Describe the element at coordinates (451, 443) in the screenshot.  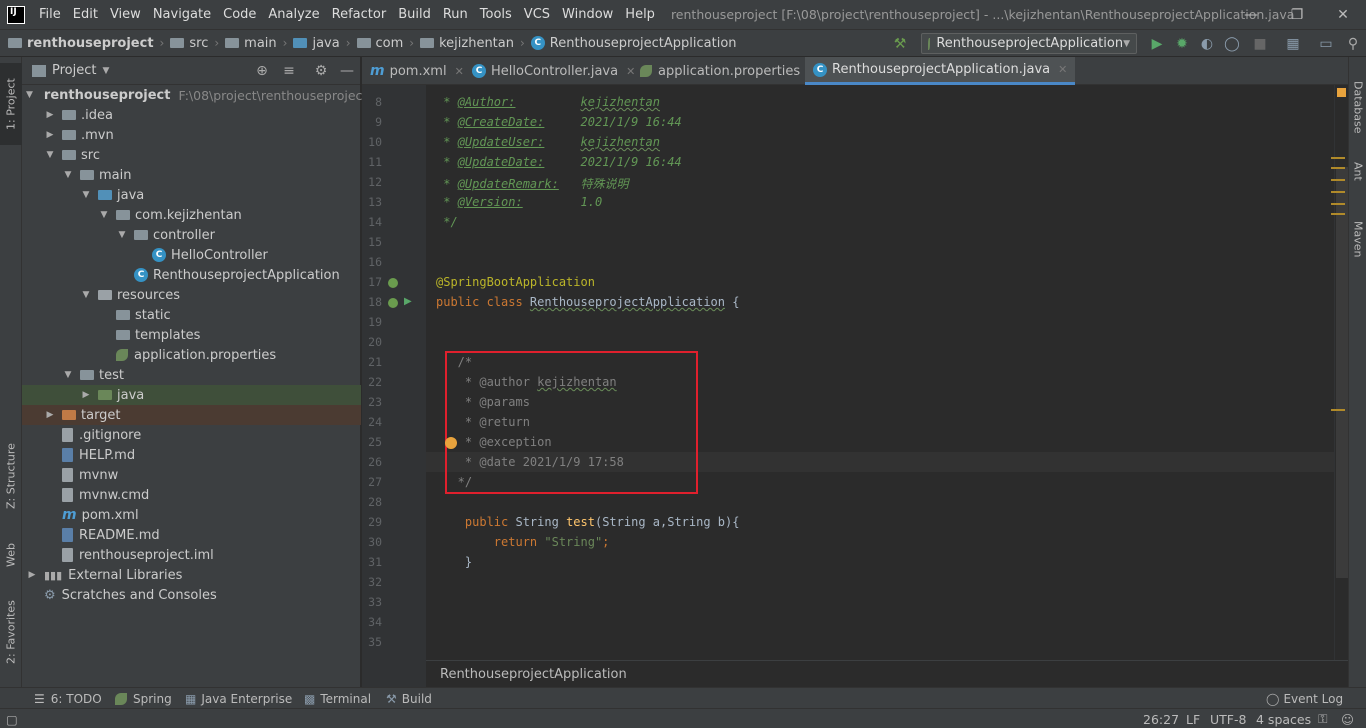
I see `lightbulb-icon` at that location.